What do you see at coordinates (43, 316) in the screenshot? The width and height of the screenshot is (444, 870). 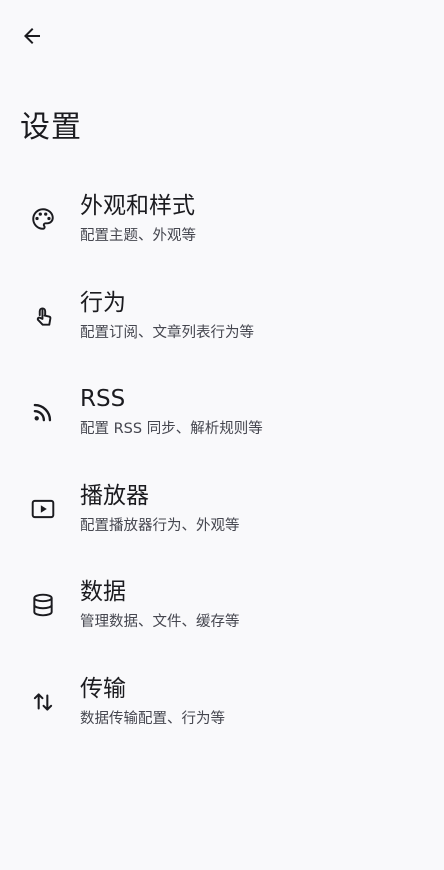 I see `touch-gesture-icon` at bounding box center [43, 316].